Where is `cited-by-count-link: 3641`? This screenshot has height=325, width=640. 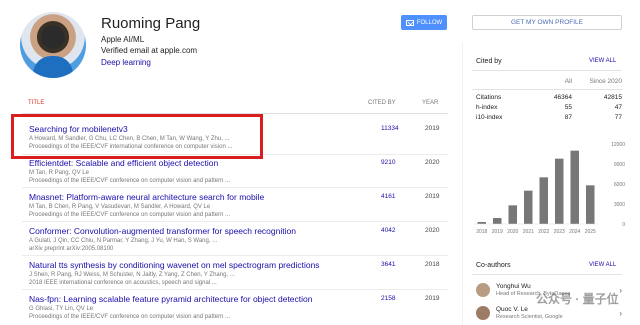
cited-by-count-link: 3641 is located at coordinates (388, 264).